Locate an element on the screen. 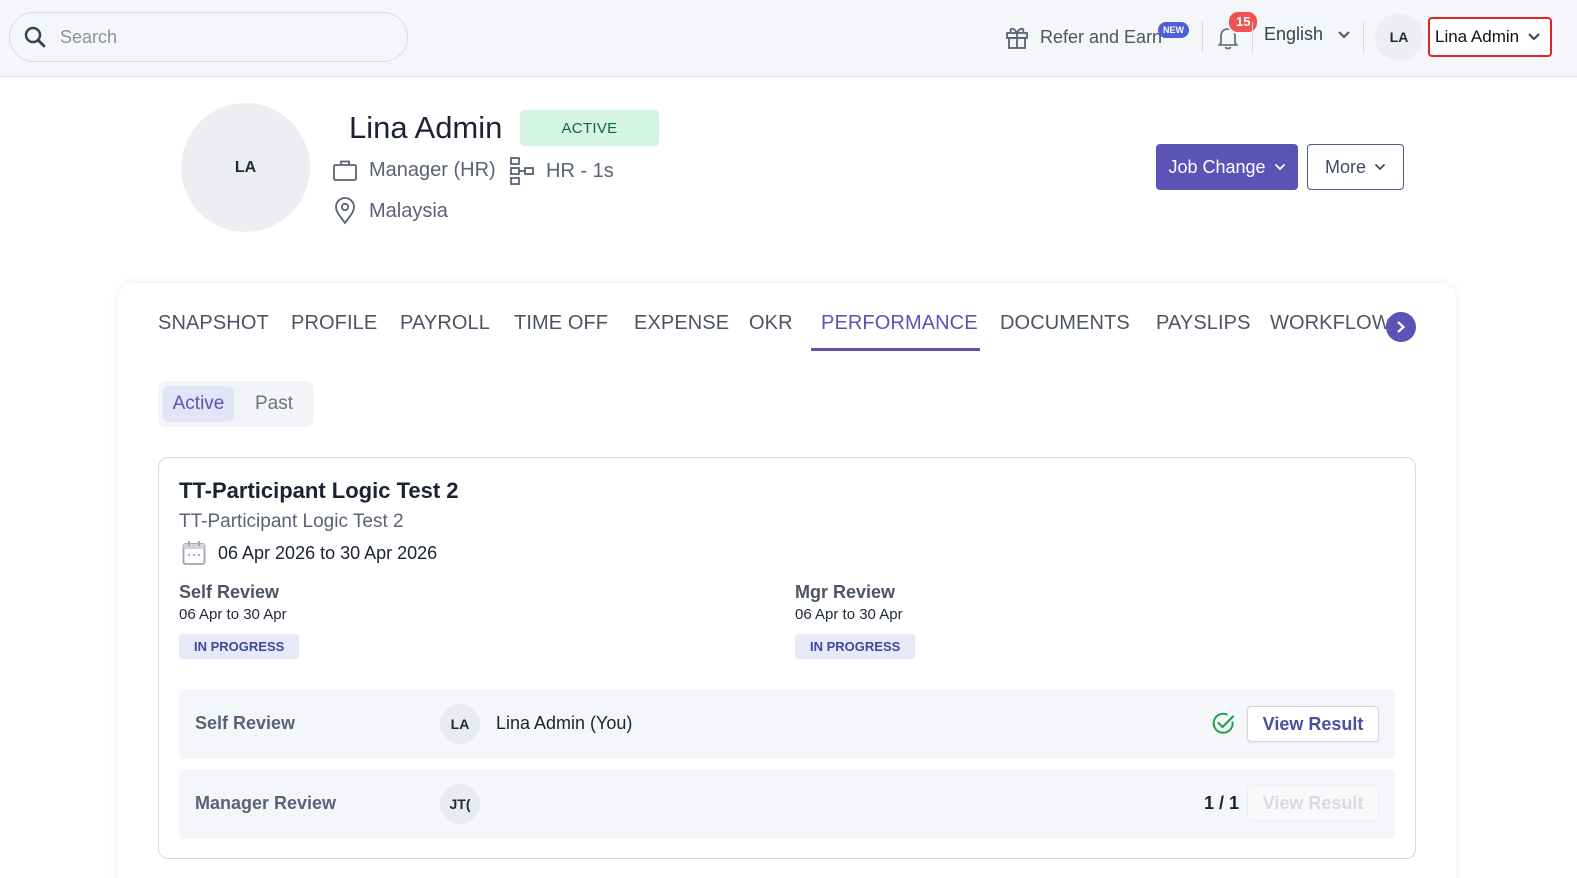  segment-past: Past is located at coordinates (274, 404).